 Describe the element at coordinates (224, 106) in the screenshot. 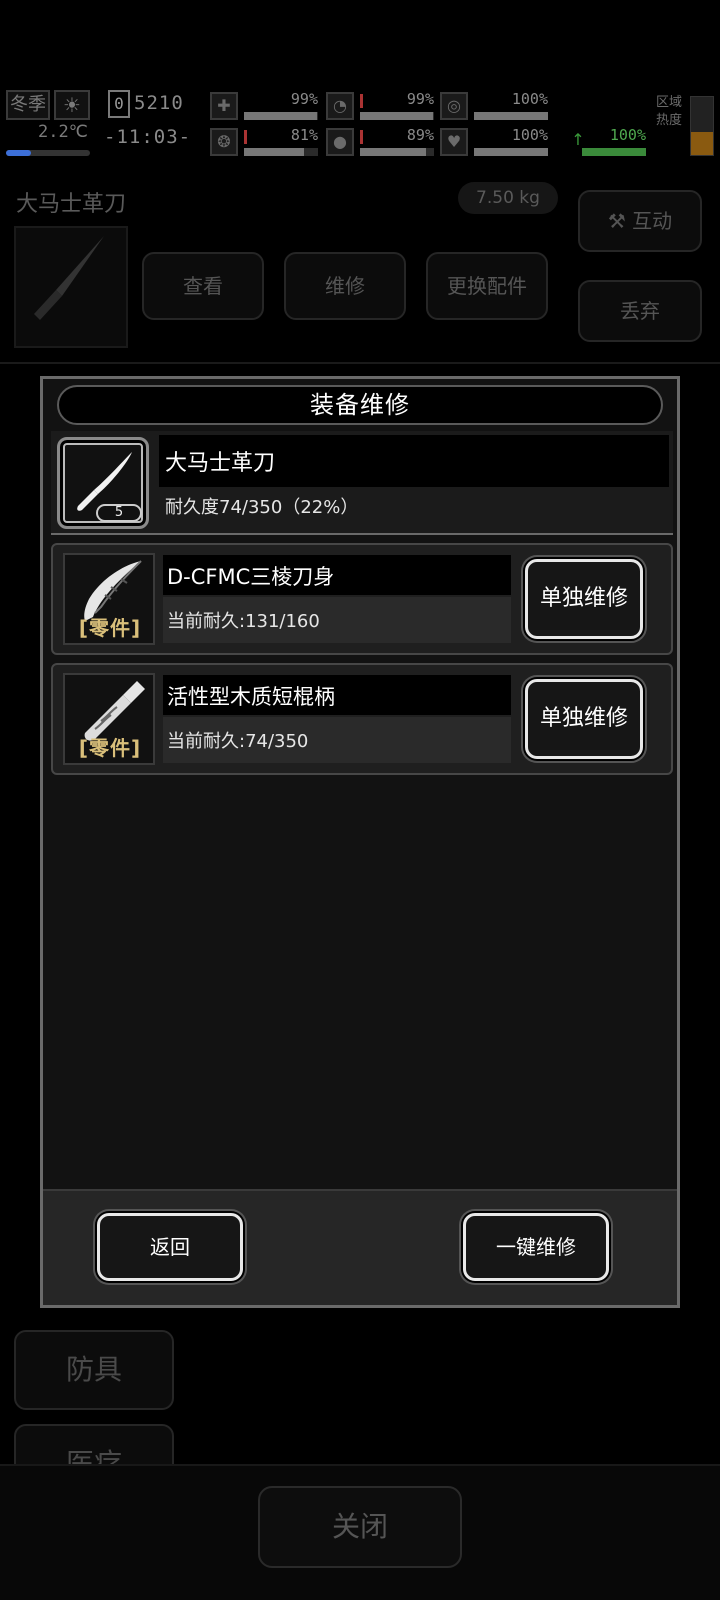

I see `health-icon: ✚` at that location.